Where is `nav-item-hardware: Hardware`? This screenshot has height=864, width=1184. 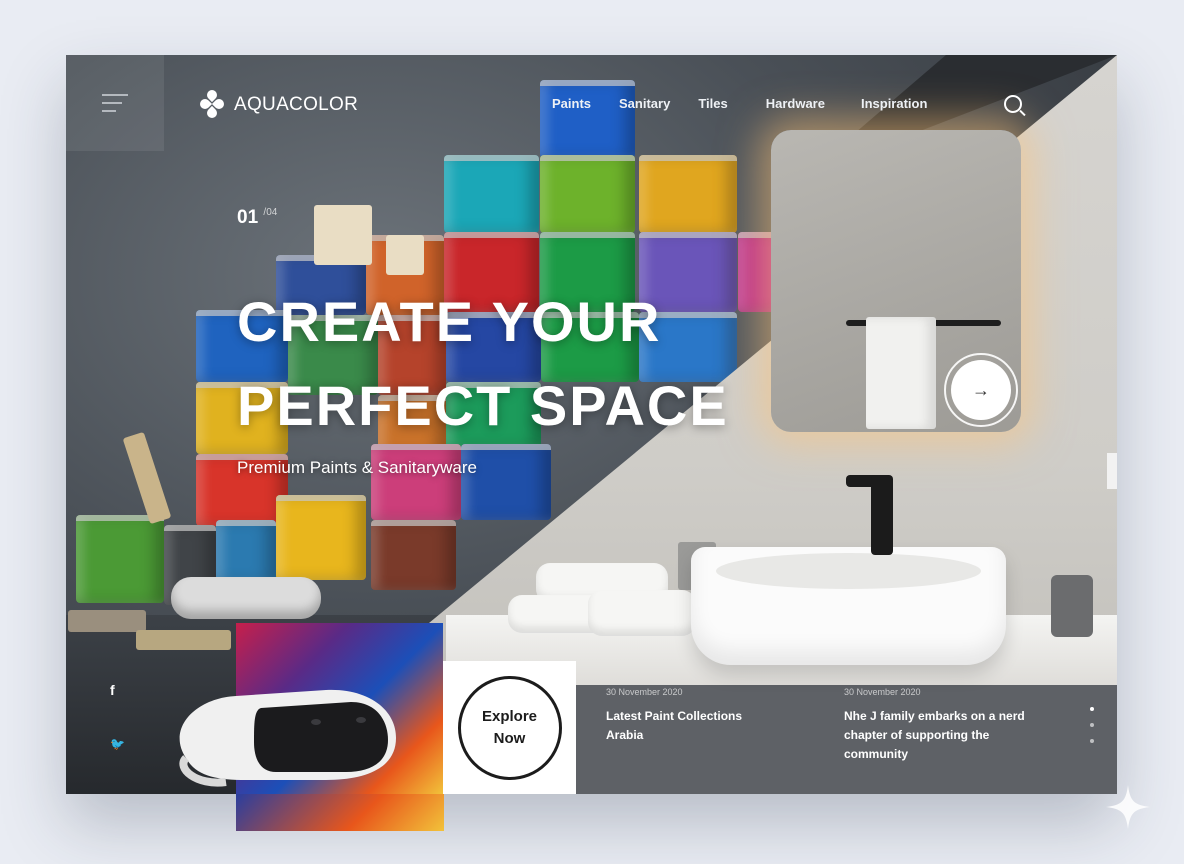
nav-item-hardware: Hardware is located at coordinates (795, 103).